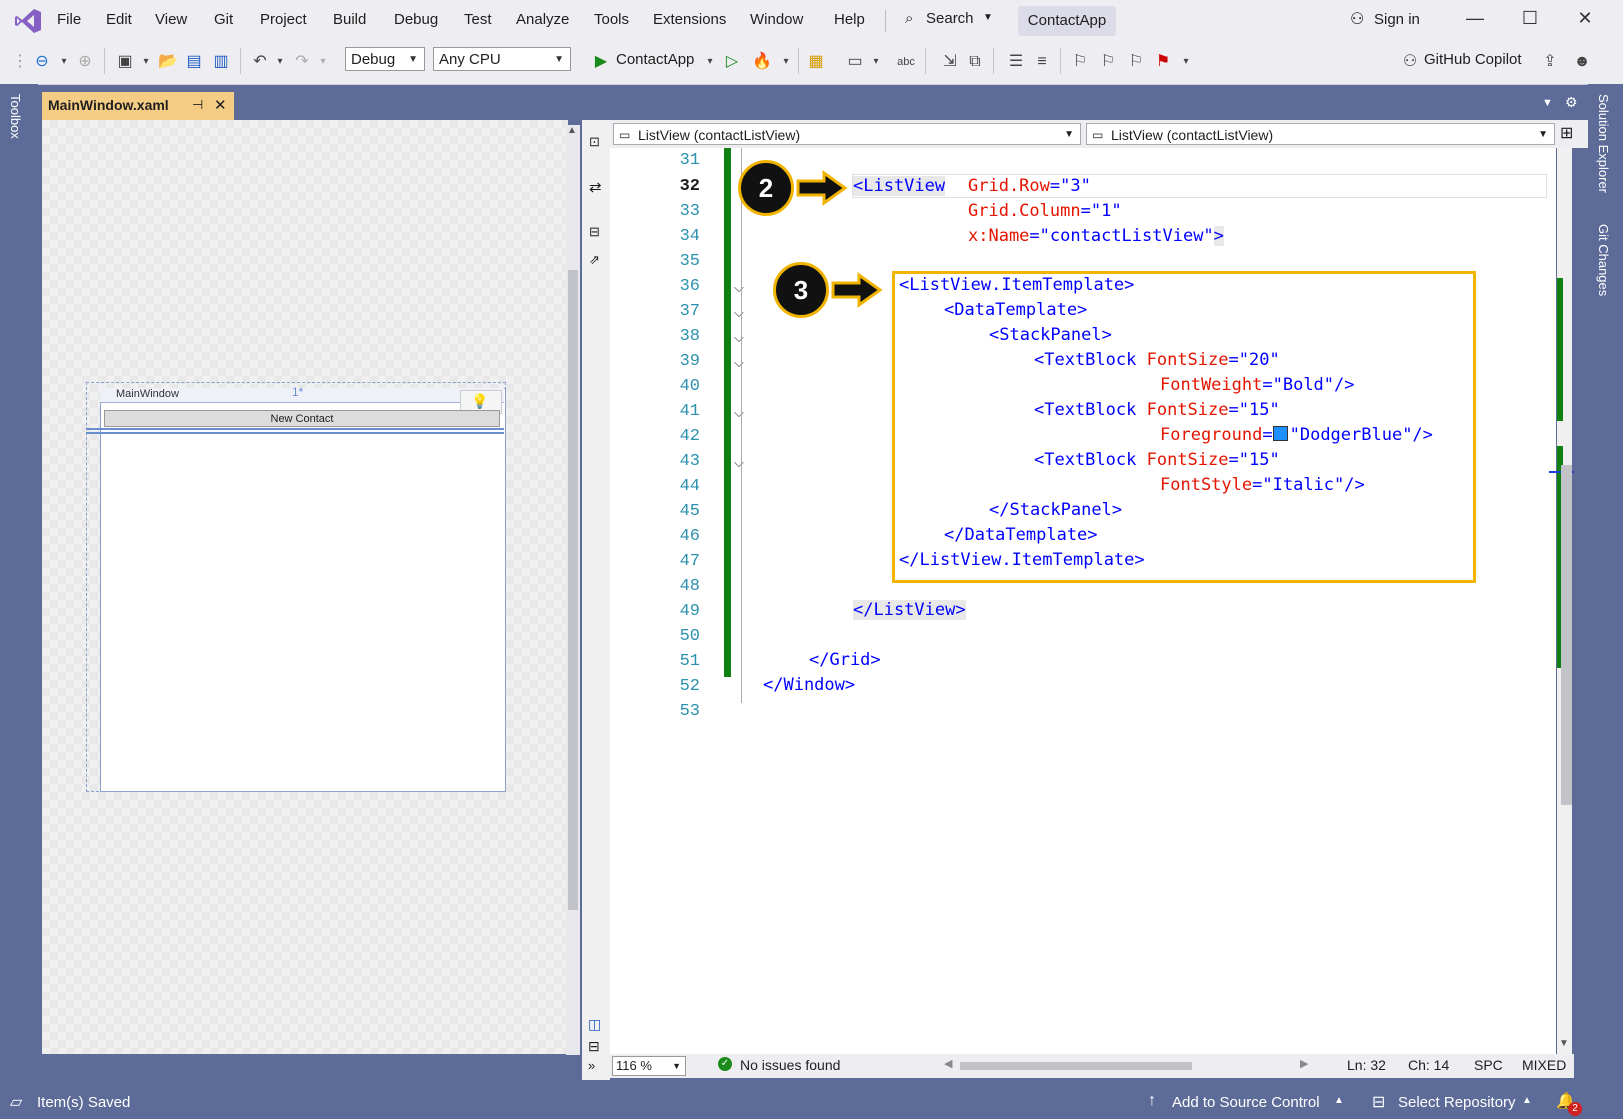 The width and height of the screenshot is (1623, 1119). I want to click on menu-view: View, so click(171, 19).